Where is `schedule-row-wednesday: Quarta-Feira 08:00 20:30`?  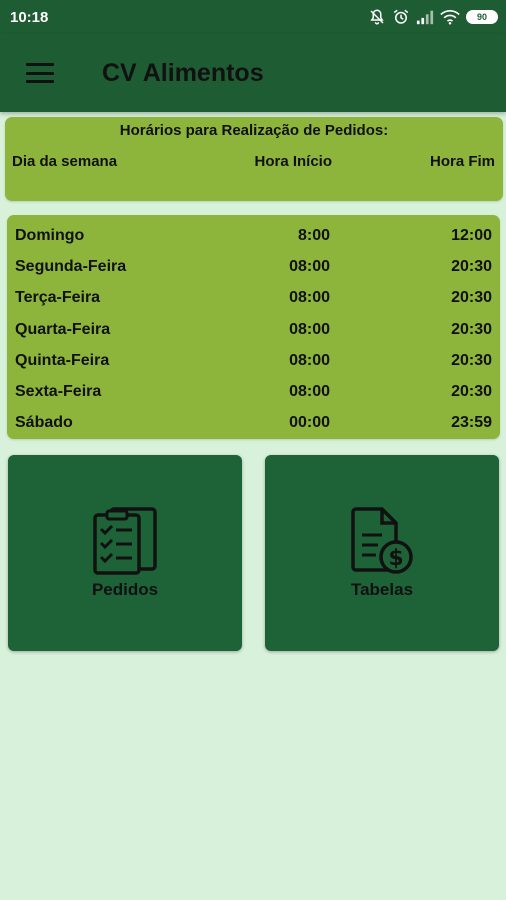
schedule-row-wednesday: Quarta-Feira 08:00 20:30 is located at coordinates (253, 329).